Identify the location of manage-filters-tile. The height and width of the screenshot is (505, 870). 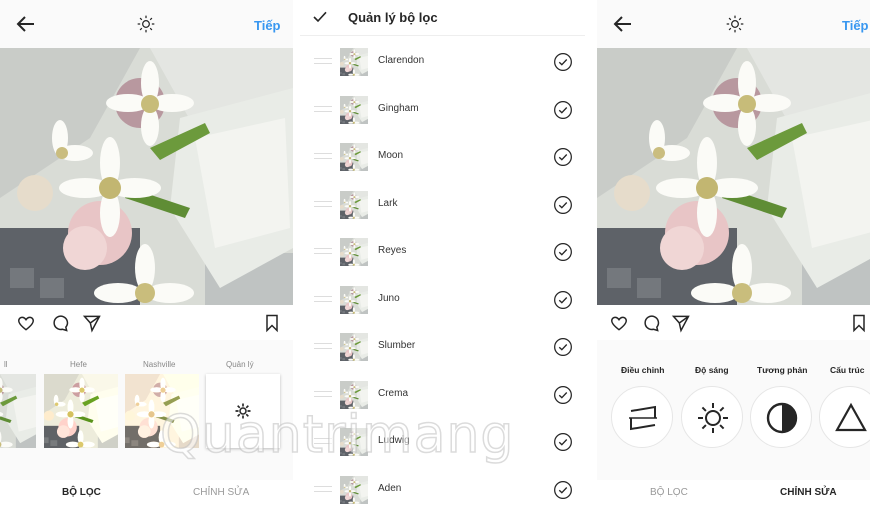
(243, 411).